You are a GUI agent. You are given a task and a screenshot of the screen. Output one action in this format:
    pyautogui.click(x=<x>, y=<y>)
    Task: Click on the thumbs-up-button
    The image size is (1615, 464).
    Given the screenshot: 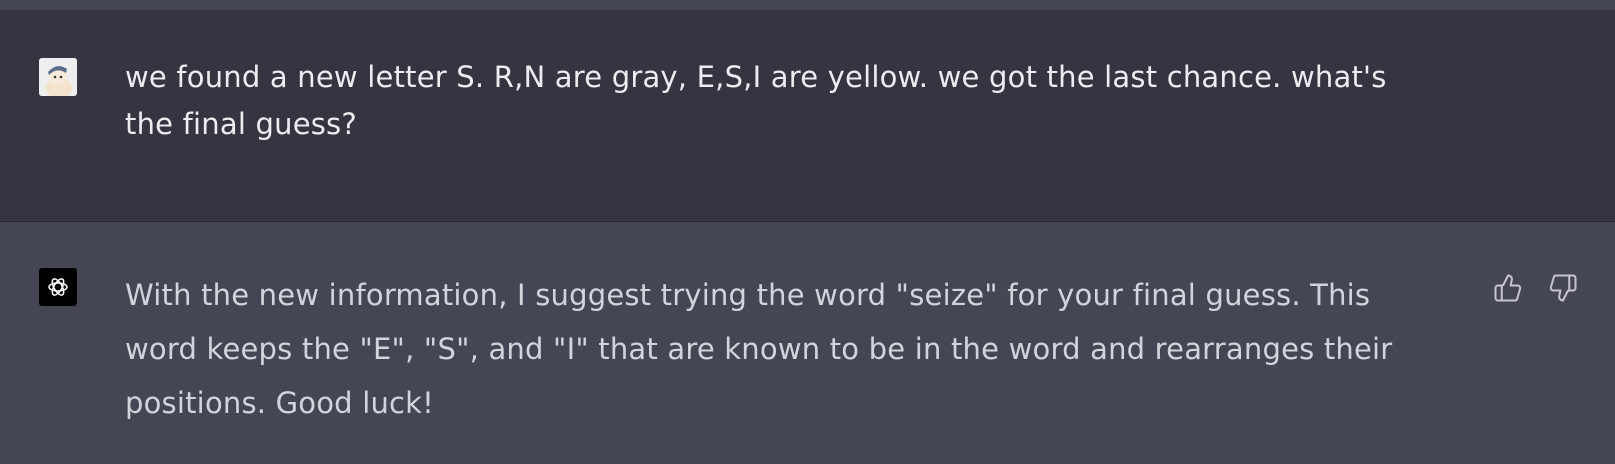 What is the action you would take?
    pyautogui.click(x=1508, y=288)
    